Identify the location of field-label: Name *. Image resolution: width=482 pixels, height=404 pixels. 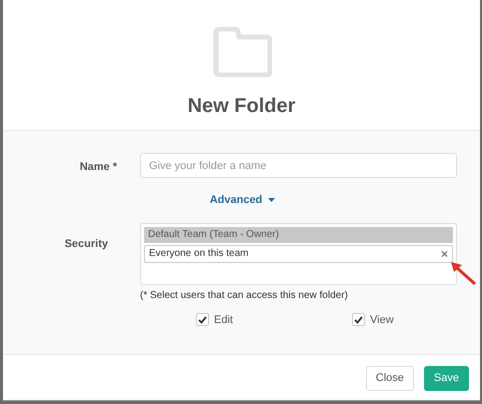
(98, 166).